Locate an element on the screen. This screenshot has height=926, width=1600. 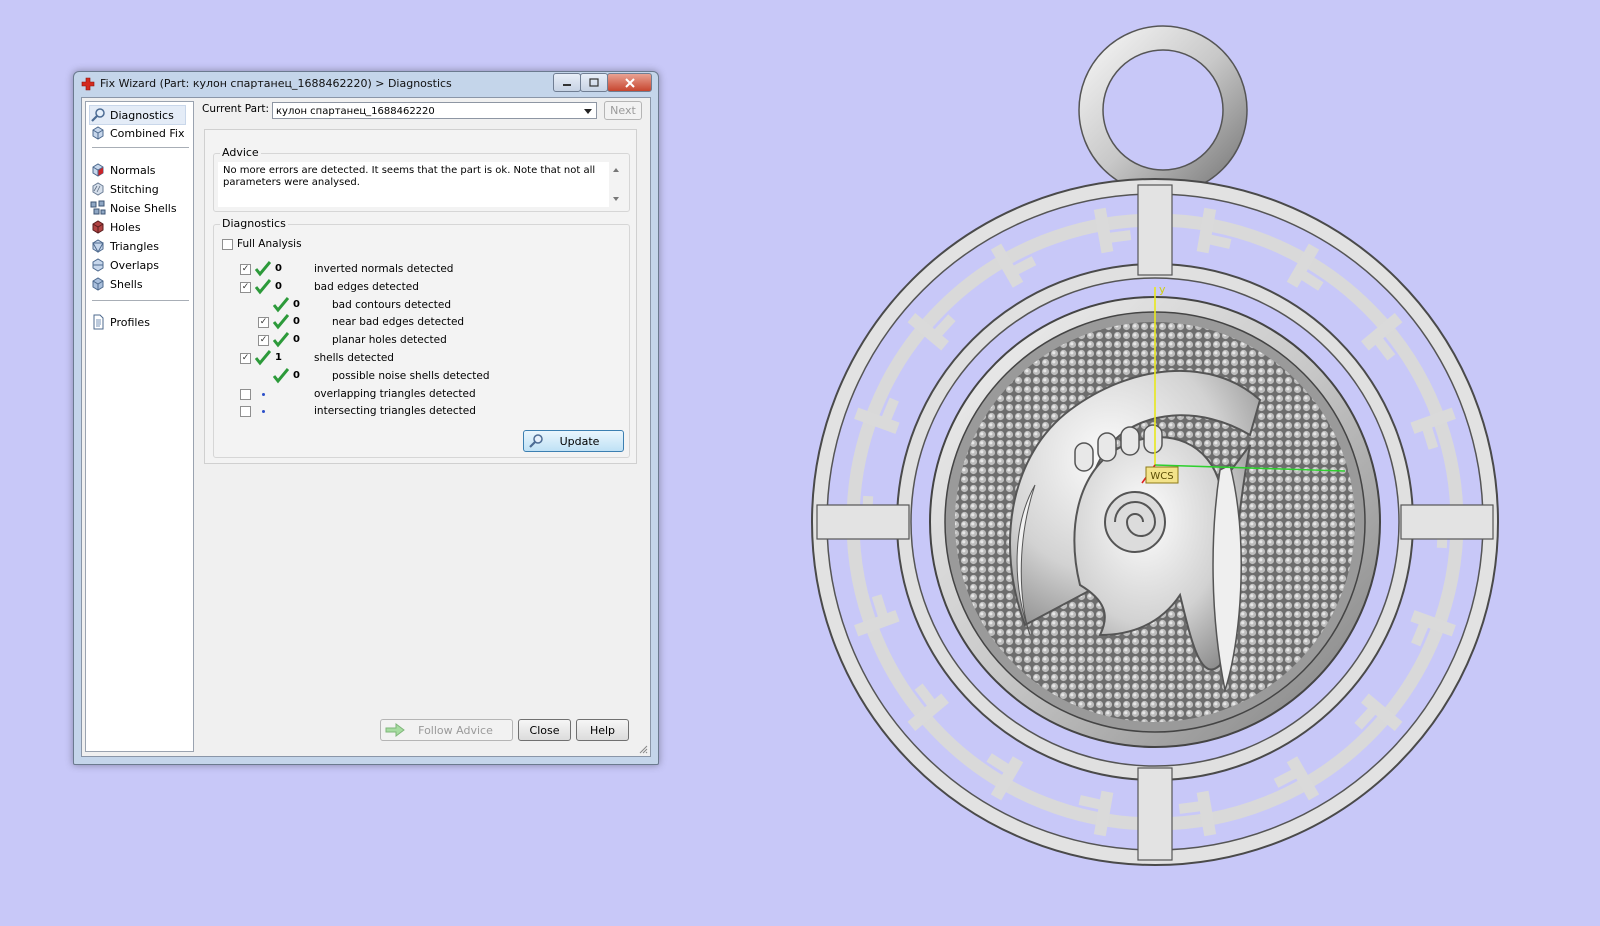
detection-count: 1 is located at coordinates (278, 357).